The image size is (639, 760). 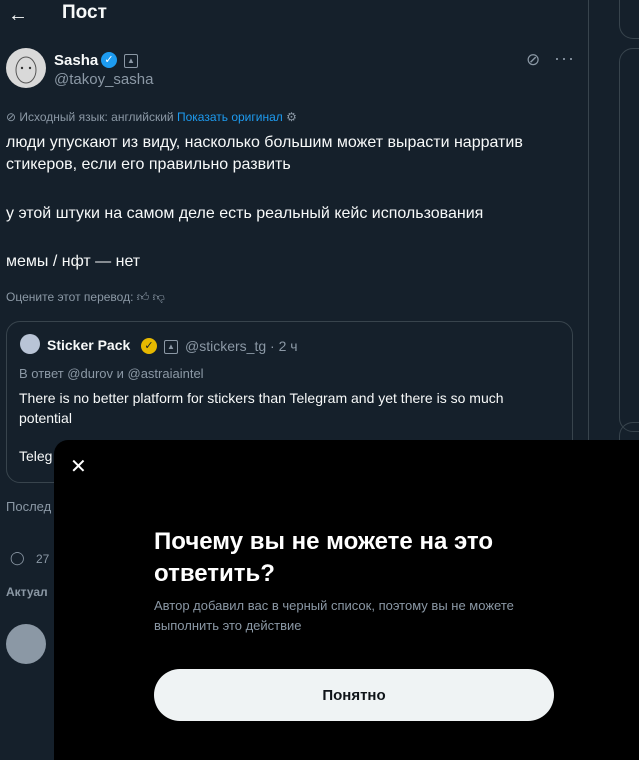 I want to click on reply-icon: ◯, so click(x=17, y=558).